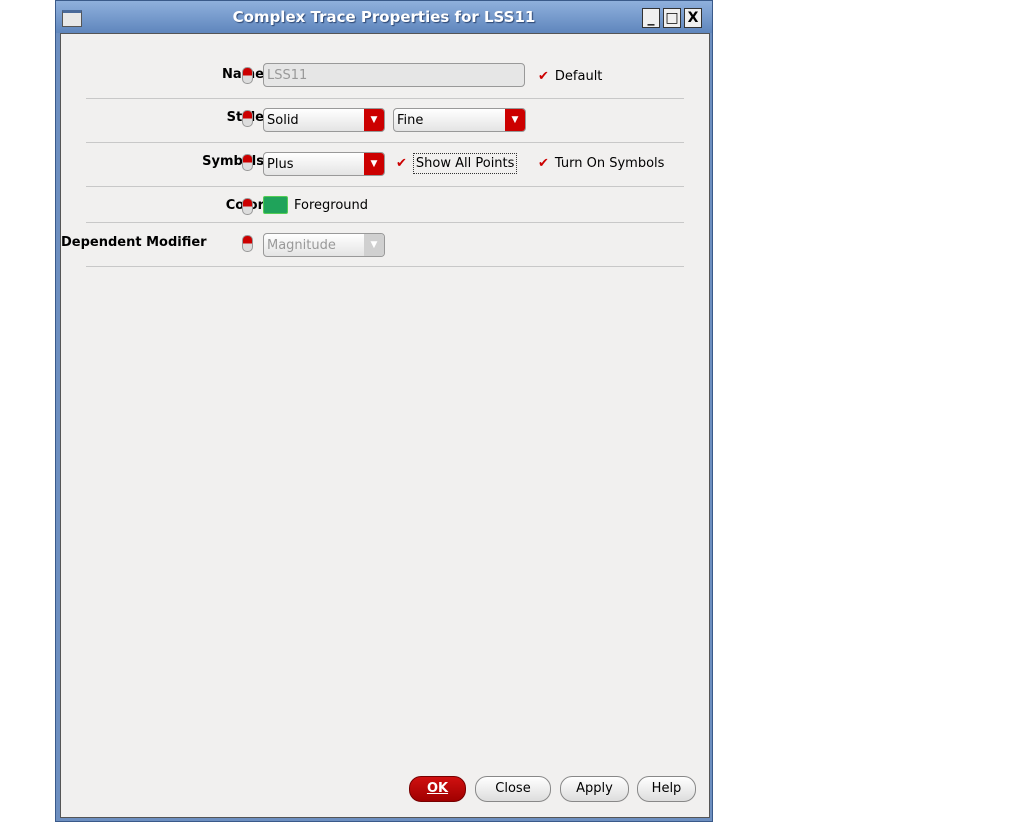  What do you see at coordinates (134, 242) in the screenshot?
I see `modifier-label: Dependent Modifier` at bounding box center [134, 242].